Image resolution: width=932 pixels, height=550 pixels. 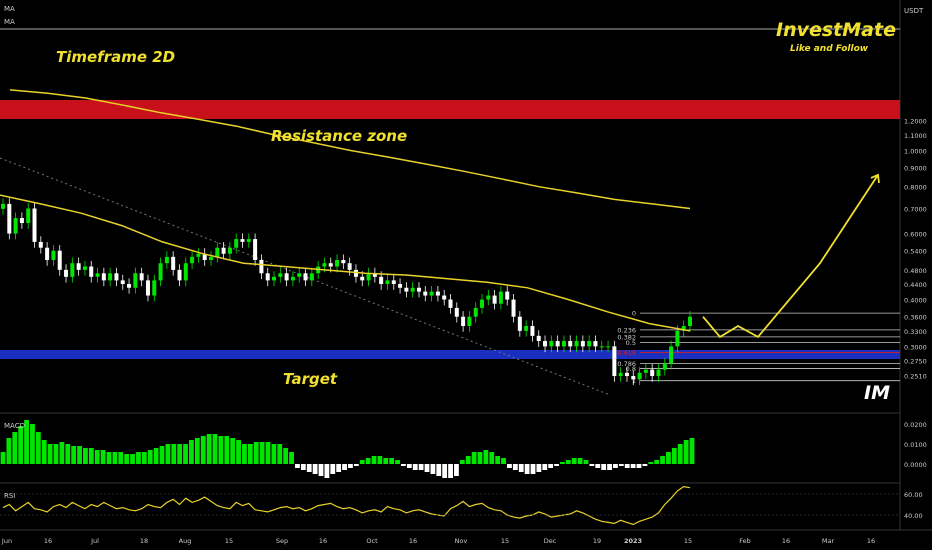 What do you see at coordinates (144, 541) in the screenshot?
I see `time-tick-label: 18` at bounding box center [144, 541].